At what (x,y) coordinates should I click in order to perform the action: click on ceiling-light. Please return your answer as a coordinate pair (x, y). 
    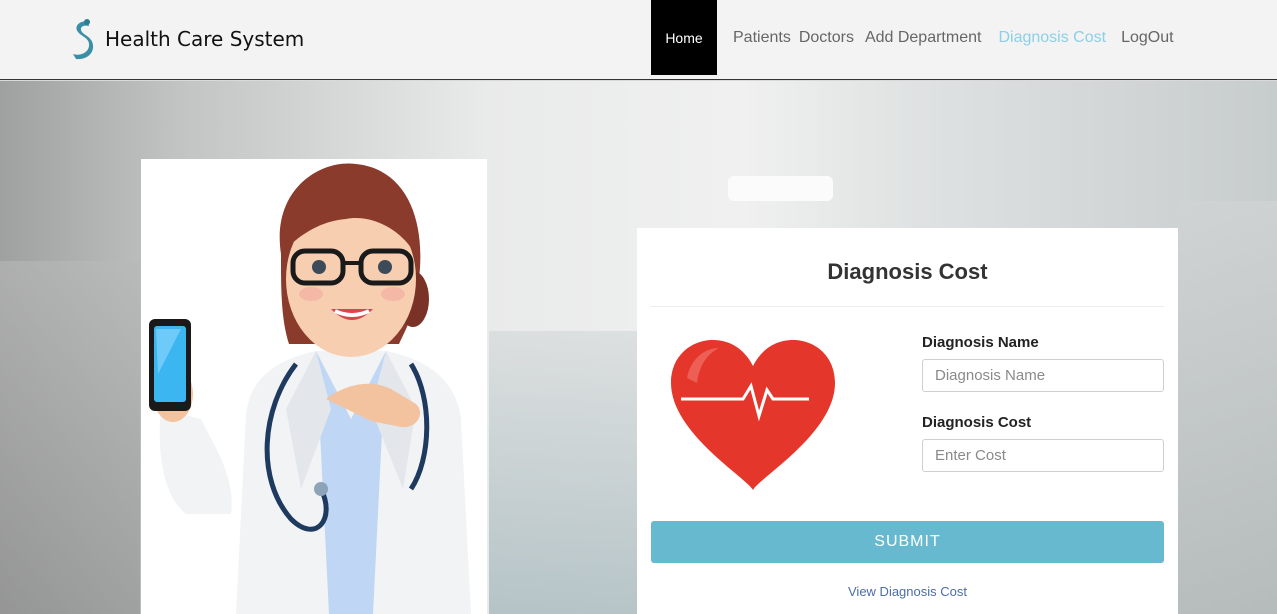
    Looking at the image, I should click on (780, 188).